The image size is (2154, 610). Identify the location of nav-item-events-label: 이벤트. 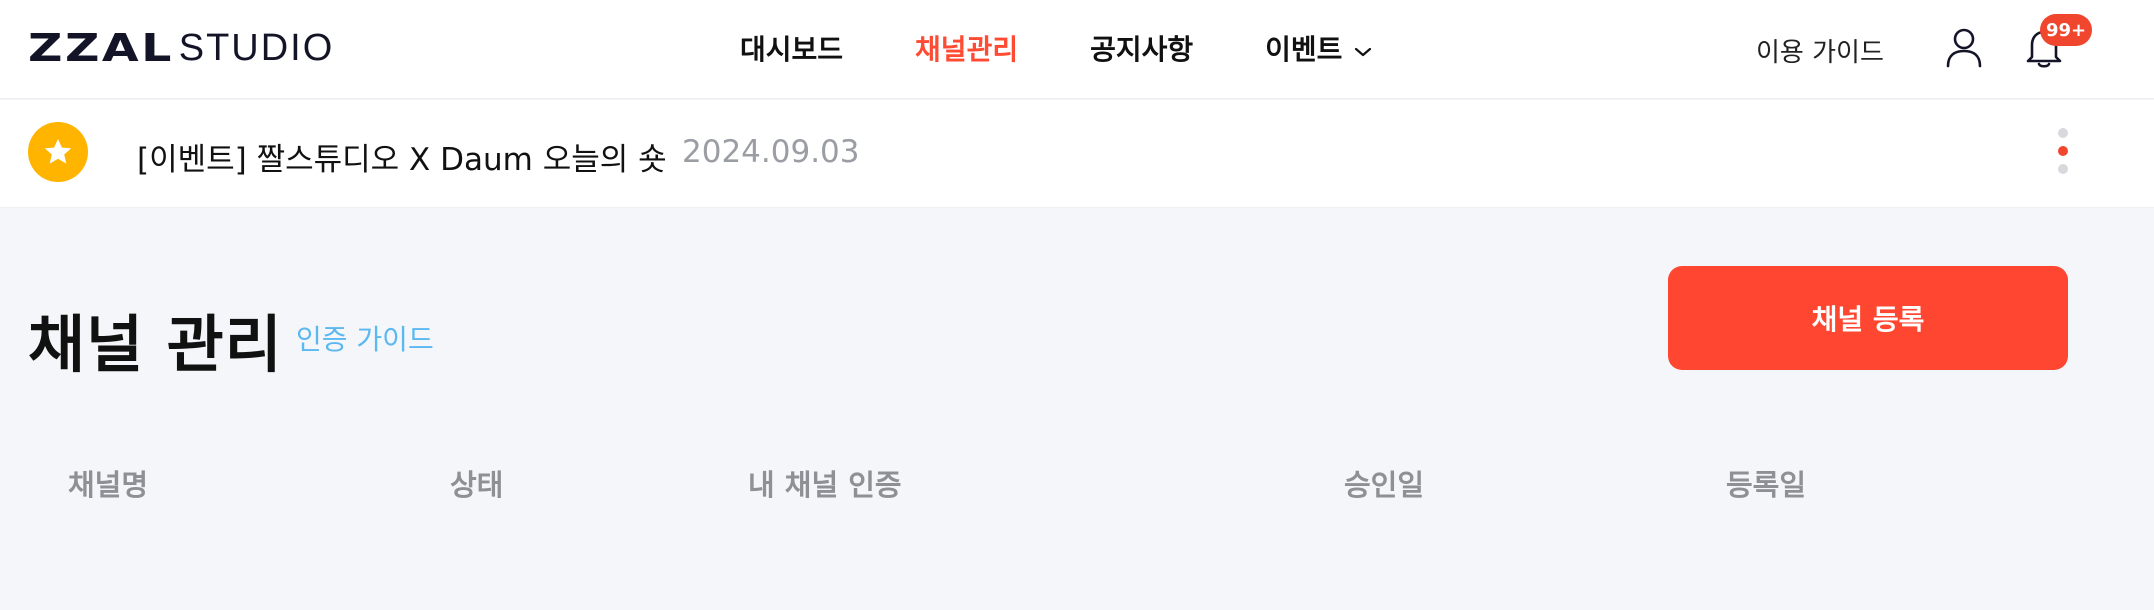
(1304, 49).